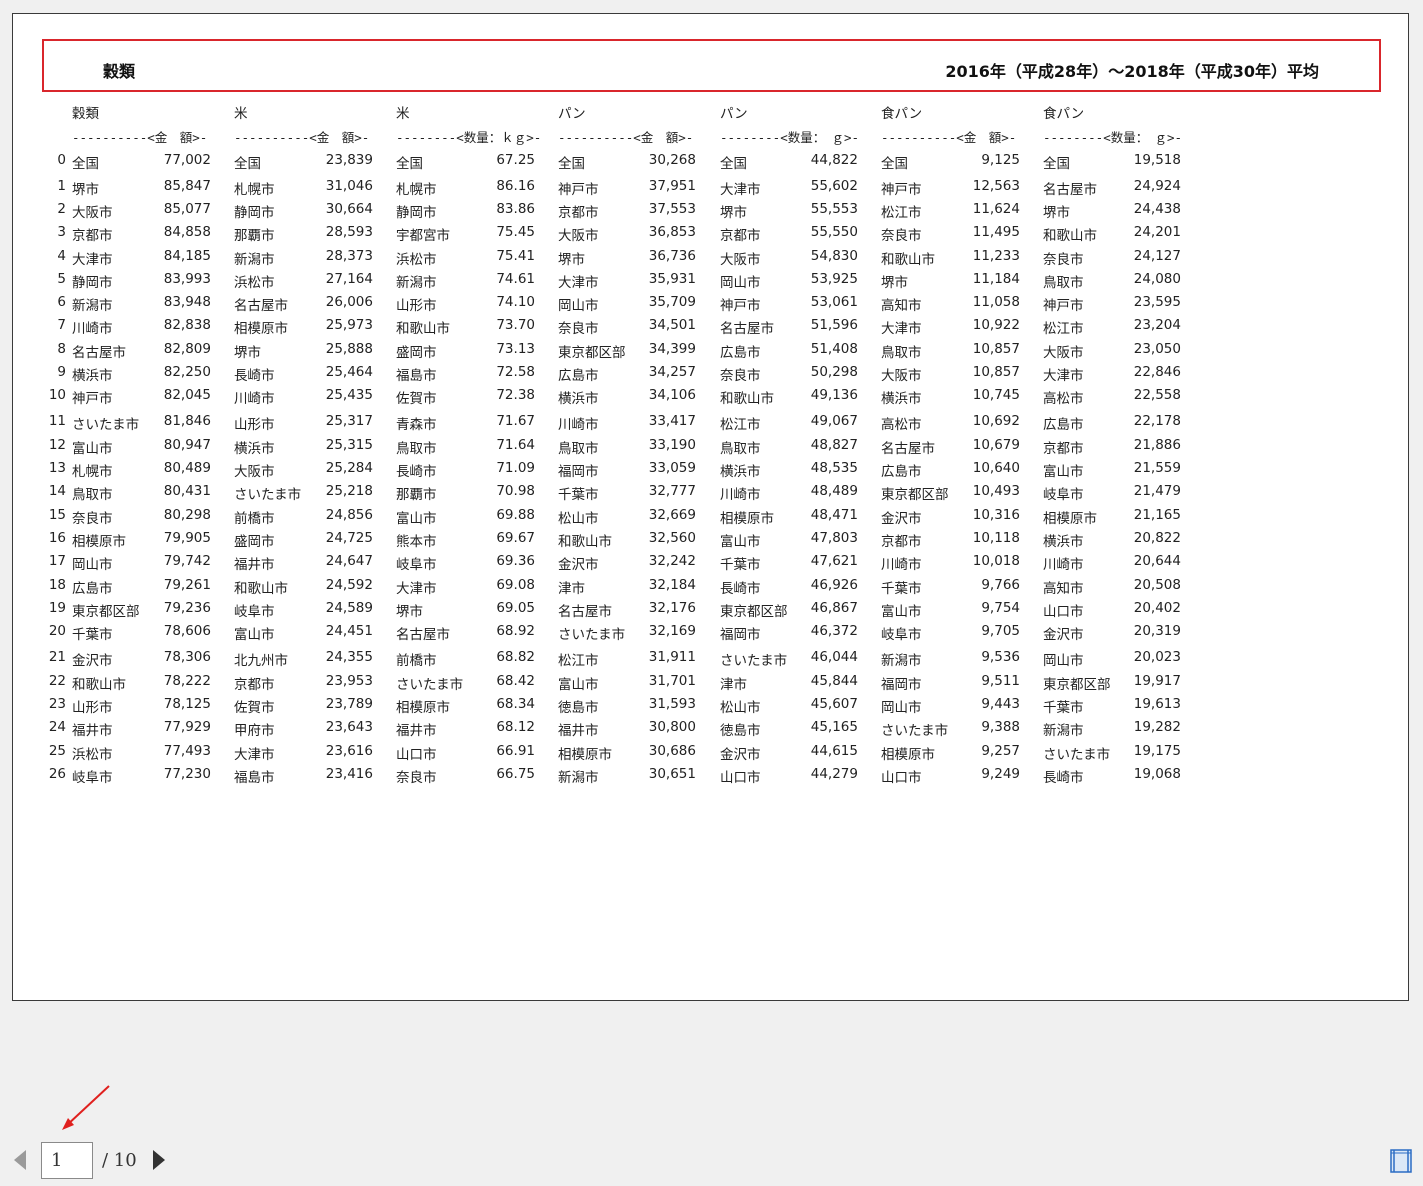 The width and height of the screenshot is (1423, 1186). I want to click on cell-value: 33,059, so click(672, 468).